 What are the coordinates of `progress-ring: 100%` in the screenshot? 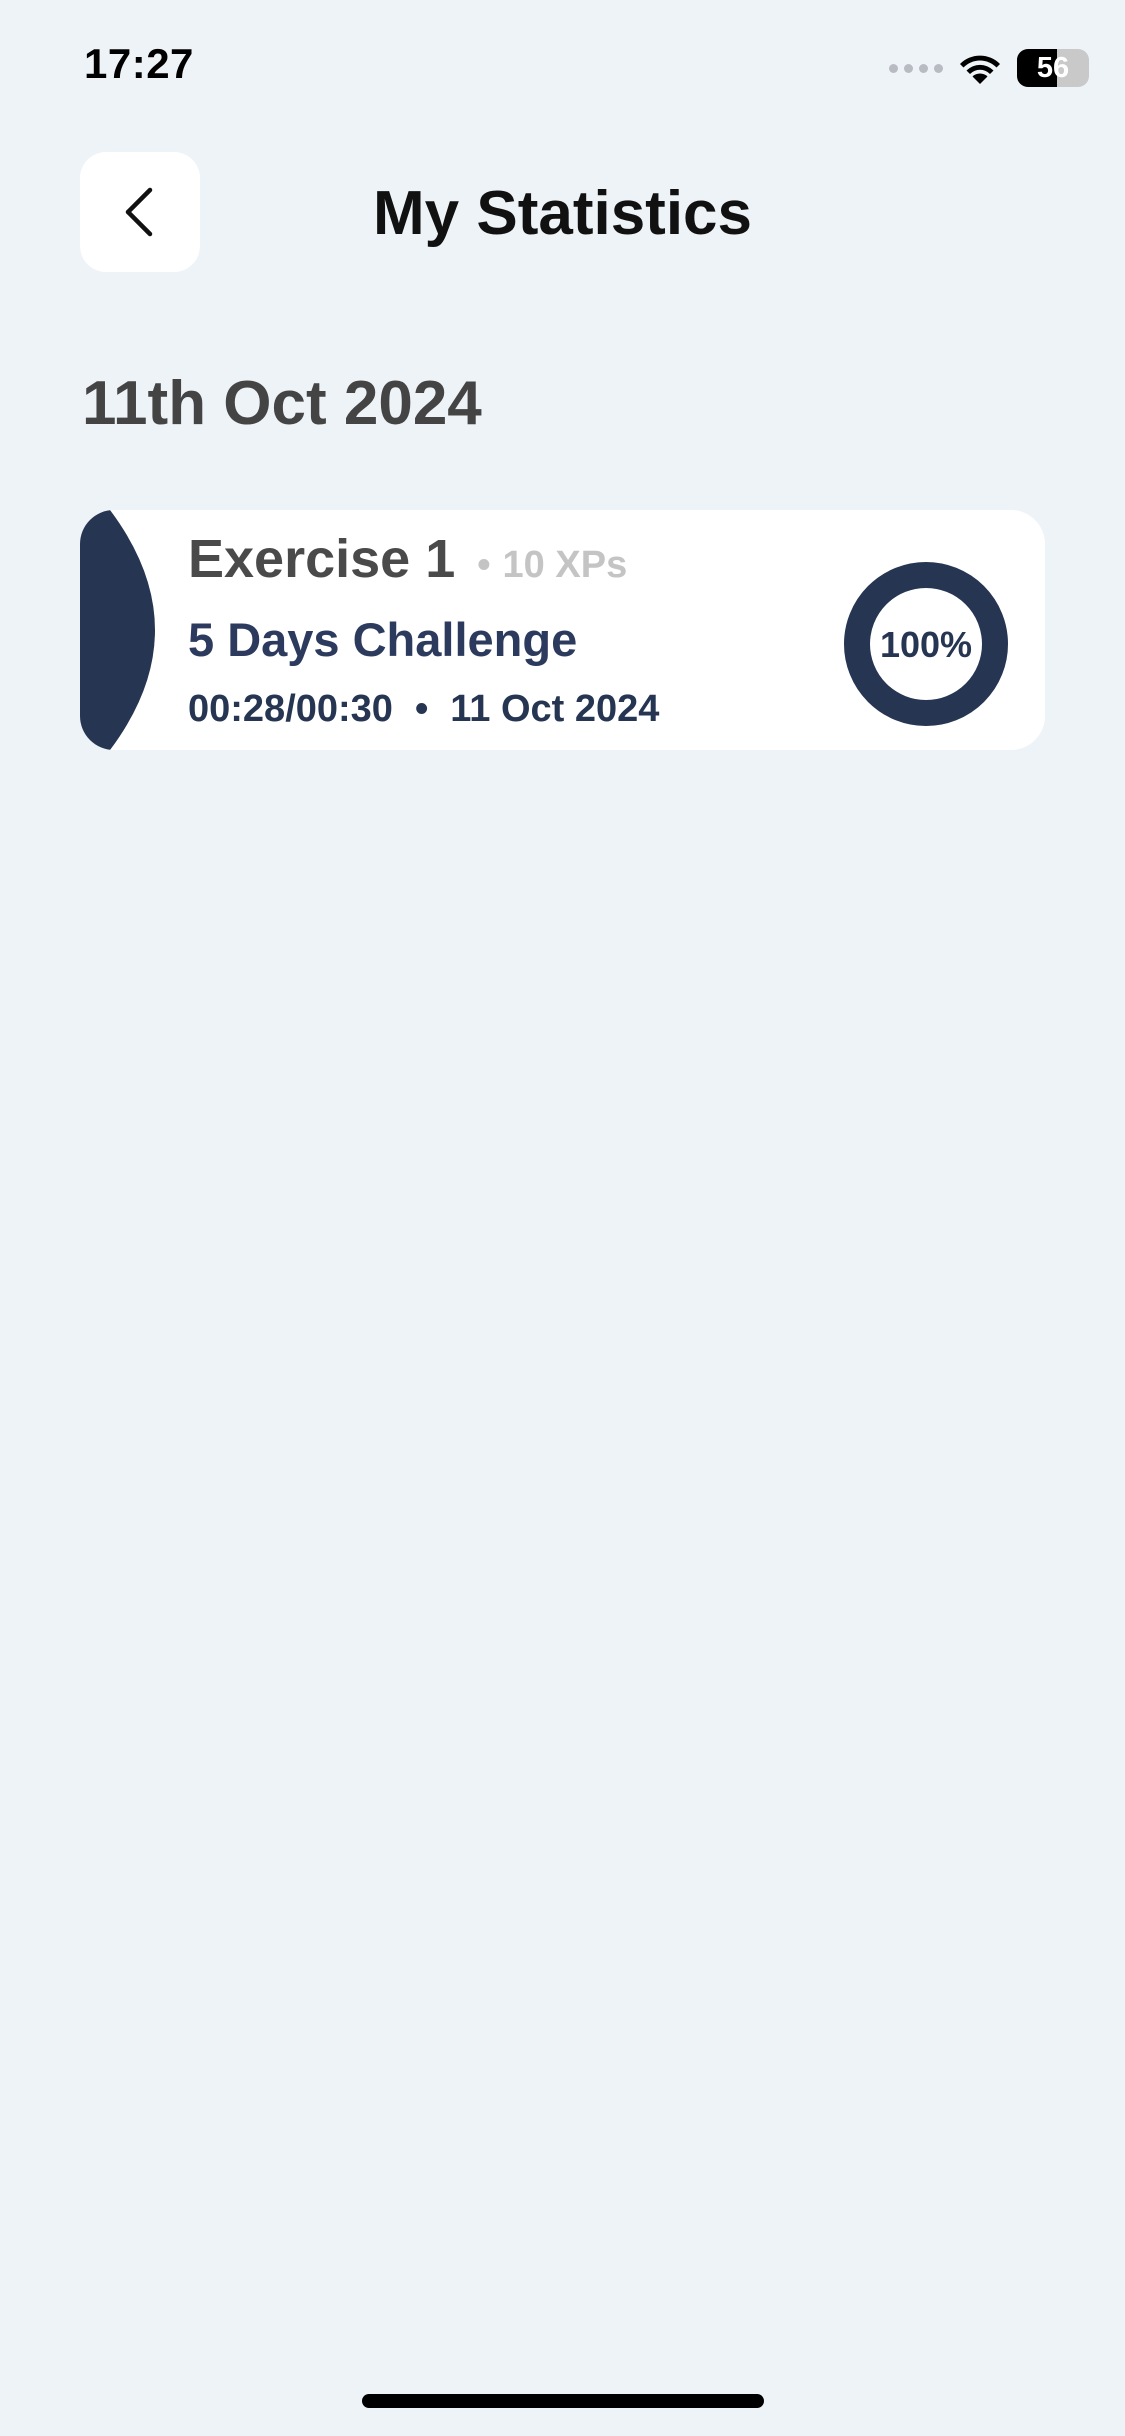 It's located at (926, 644).